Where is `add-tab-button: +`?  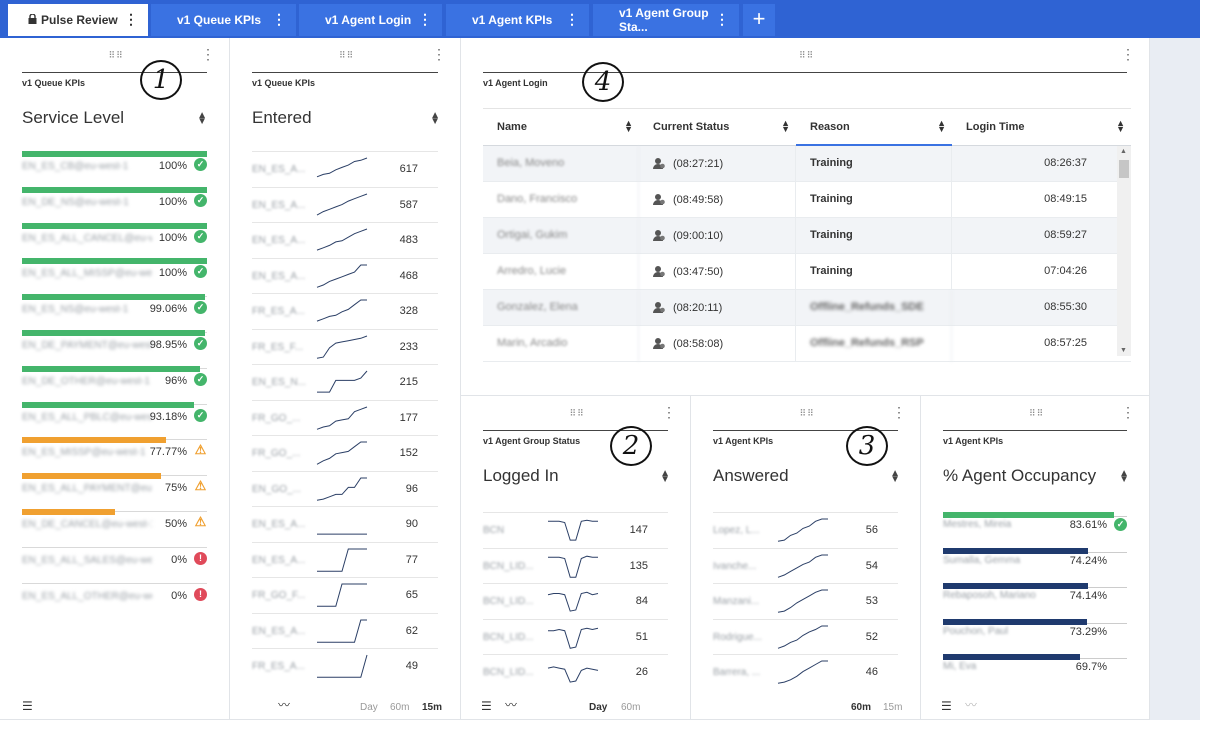
add-tab-button: + is located at coordinates (759, 20).